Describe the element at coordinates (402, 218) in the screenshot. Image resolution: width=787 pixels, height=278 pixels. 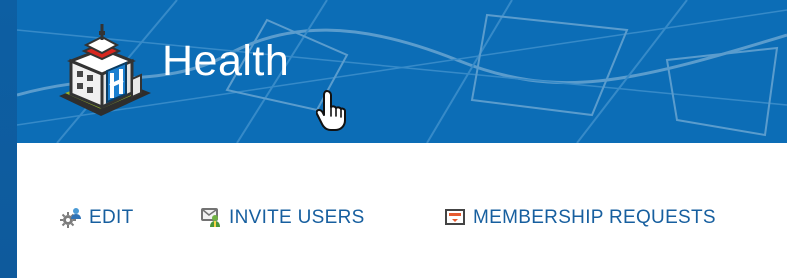
I see `group-actions-toolbar: EDIT INVITE USERS MEMBERSHIP REQUESTS` at that location.